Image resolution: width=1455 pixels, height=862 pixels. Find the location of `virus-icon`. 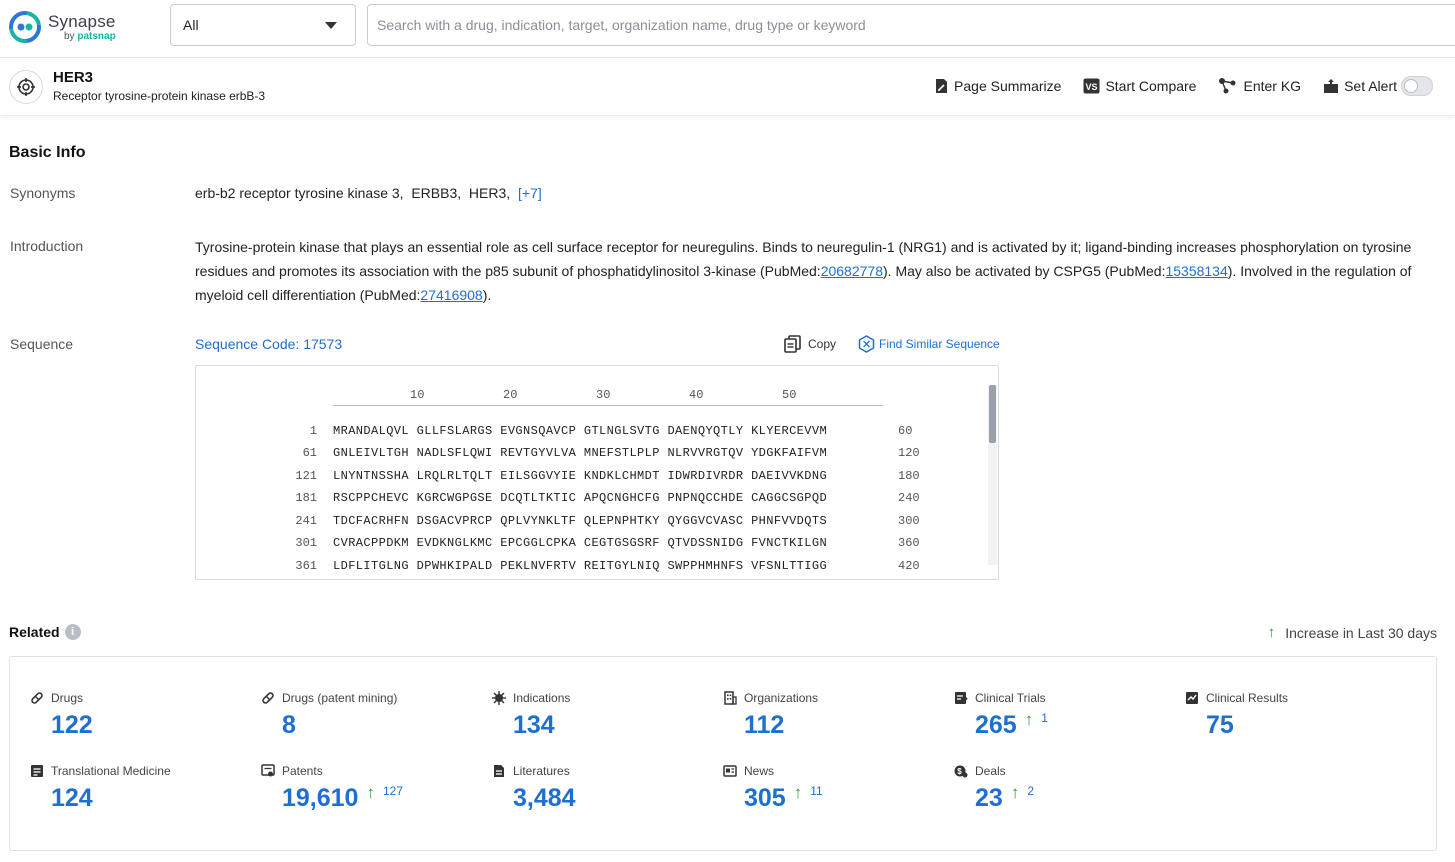

virus-icon is located at coordinates (499, 698).